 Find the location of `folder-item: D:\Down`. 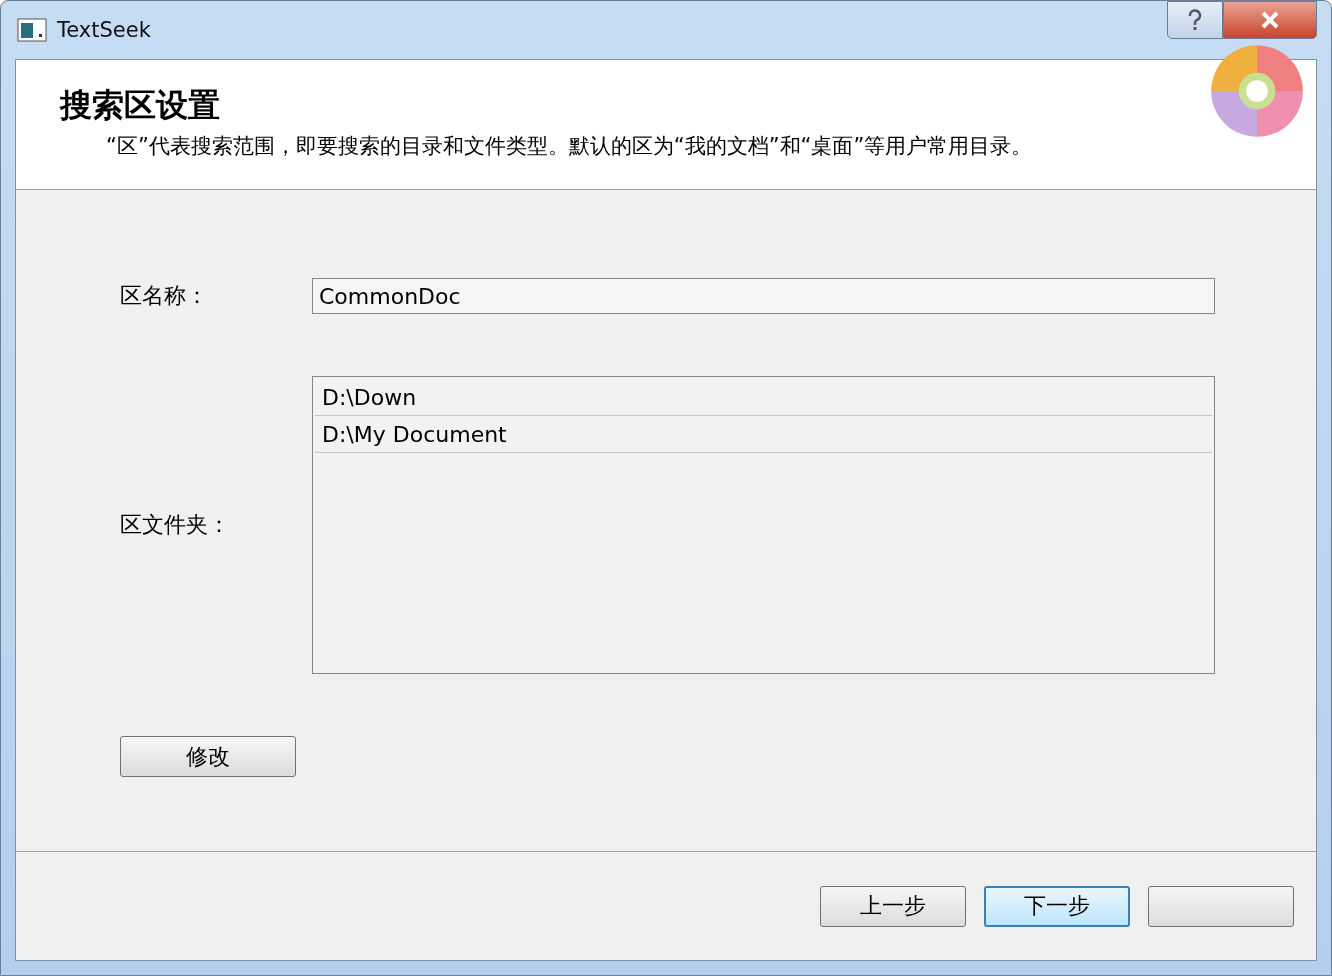

folder-item: D:\Down is located at coordinates (763, 397).